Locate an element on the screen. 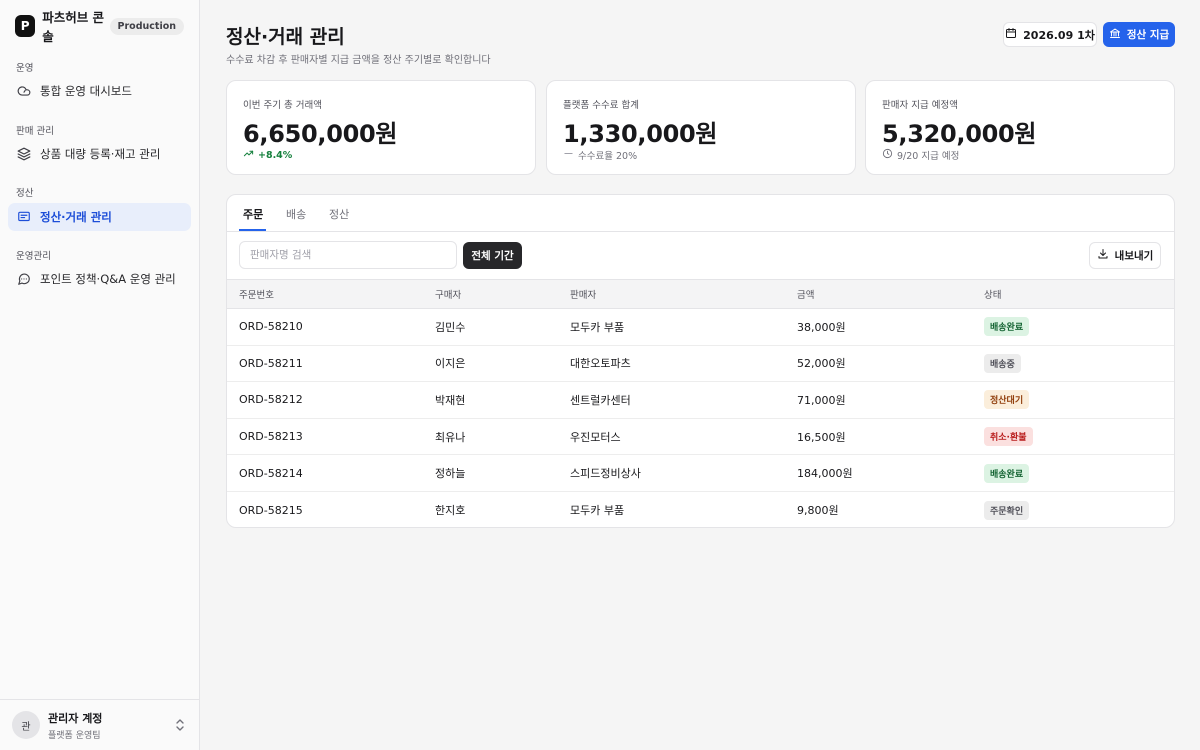  sidebar-item-dashboard: 통합 운영 대시보드 is located at coordinates (99, 91).